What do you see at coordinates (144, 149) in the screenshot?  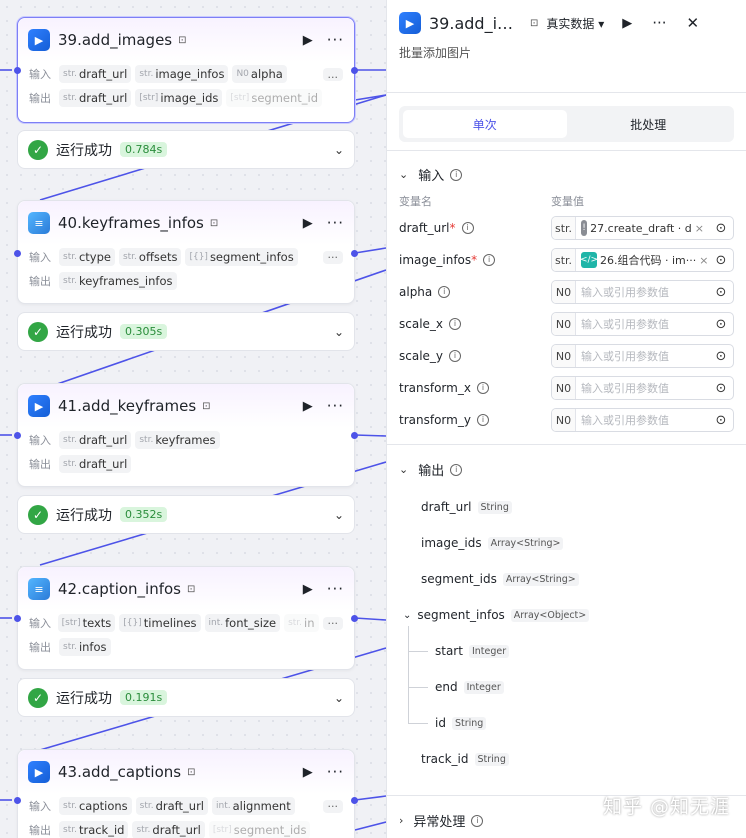 I see `run-time-badge: 0.784s` at bounding box center [144, 149].